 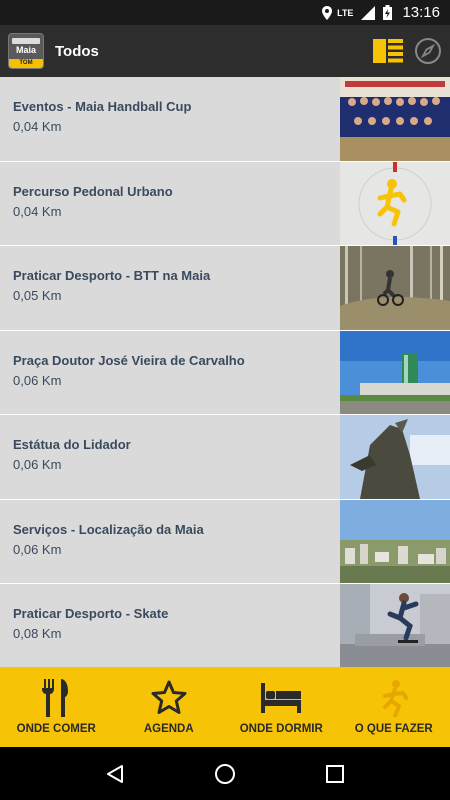 I want to click on tab-label: AGENDA, so click(x=168, y=729).